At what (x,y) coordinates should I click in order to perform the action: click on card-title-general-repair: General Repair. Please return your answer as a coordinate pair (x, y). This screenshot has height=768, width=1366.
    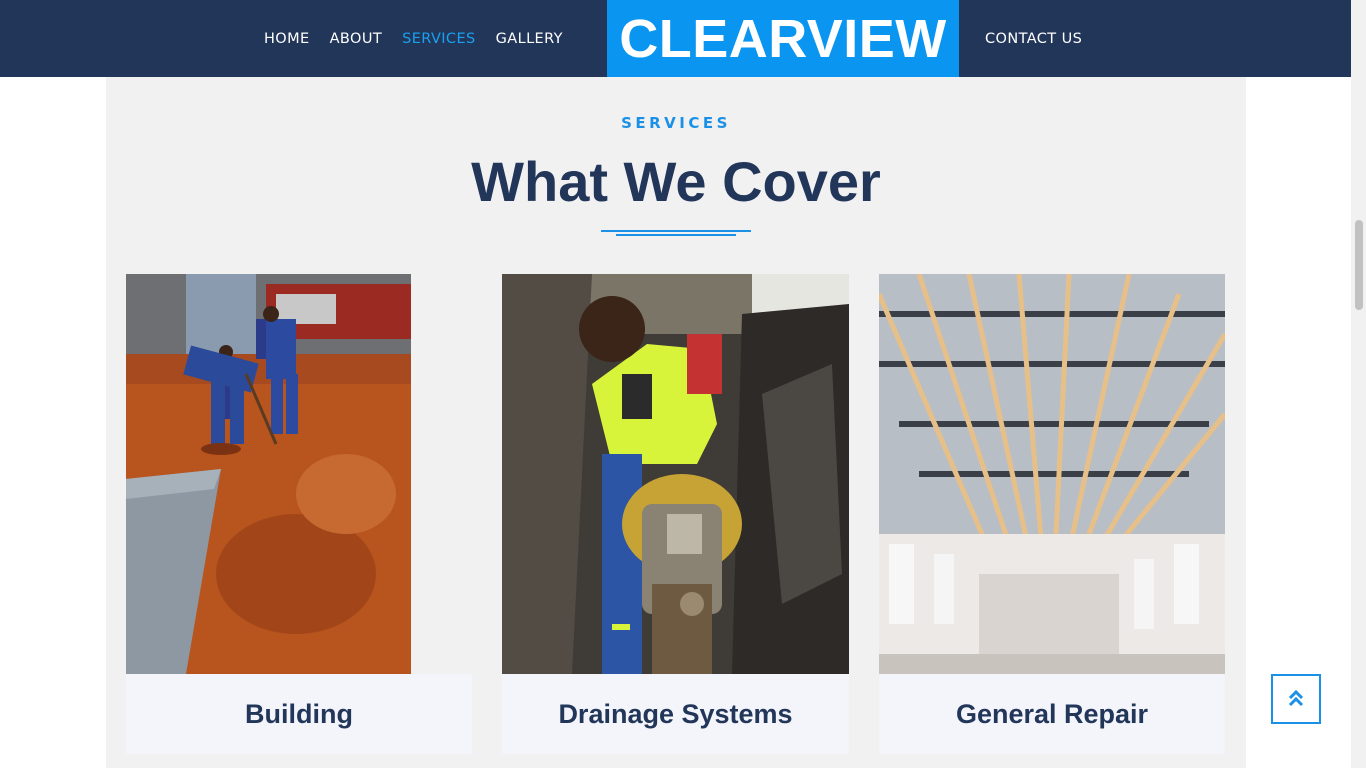
    Looking at the image, I should click on (1052, 713).